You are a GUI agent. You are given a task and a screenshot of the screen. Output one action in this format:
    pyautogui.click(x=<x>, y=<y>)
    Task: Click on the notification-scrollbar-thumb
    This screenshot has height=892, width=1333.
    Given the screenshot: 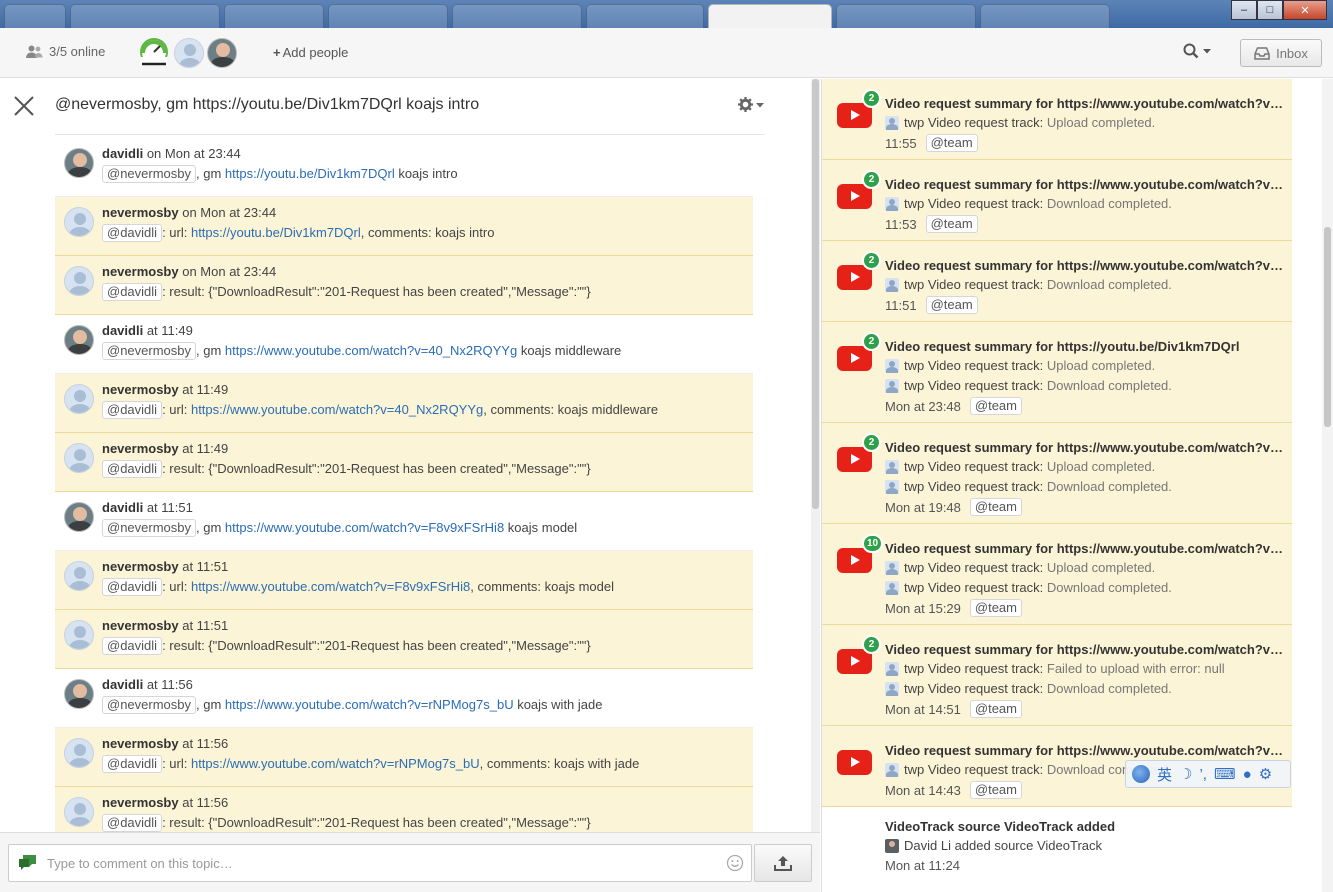 What is the action you would take?
    pyautogui.click(x=1327, y=327)
    